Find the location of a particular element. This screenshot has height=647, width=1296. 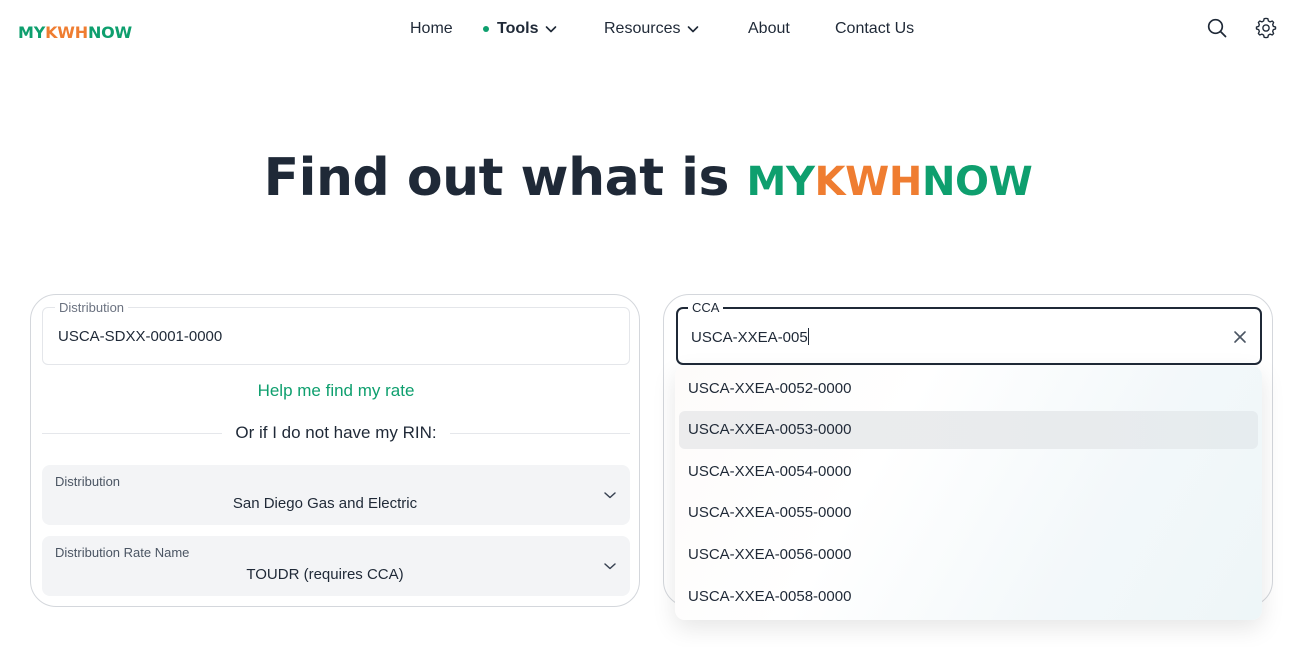

nav-tools: Tools is located at coordinates (520, 29).